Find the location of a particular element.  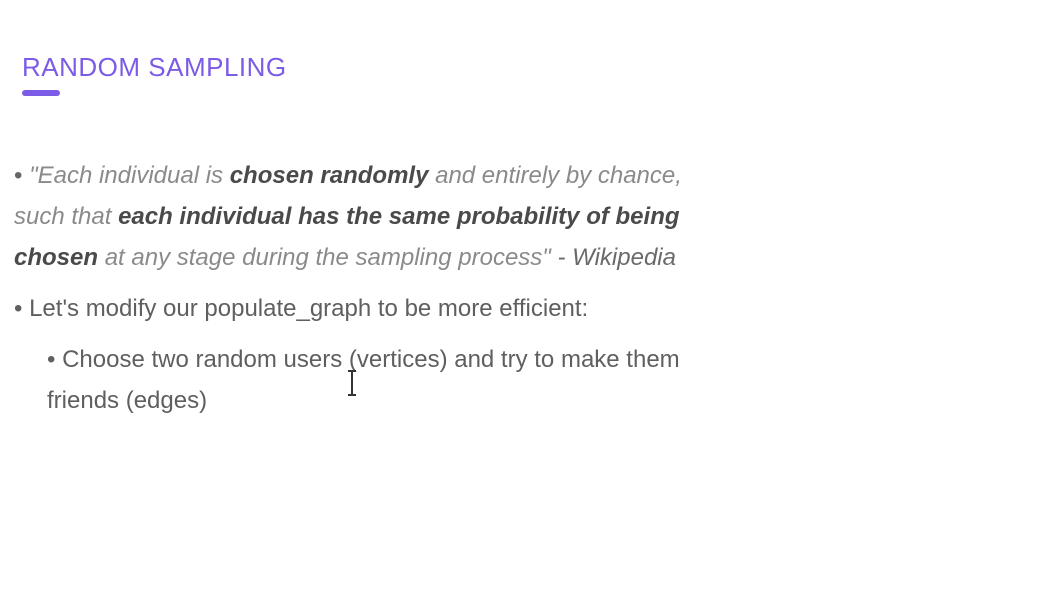

quote-segment: "Each individual is is located at coordinates (129, 175).